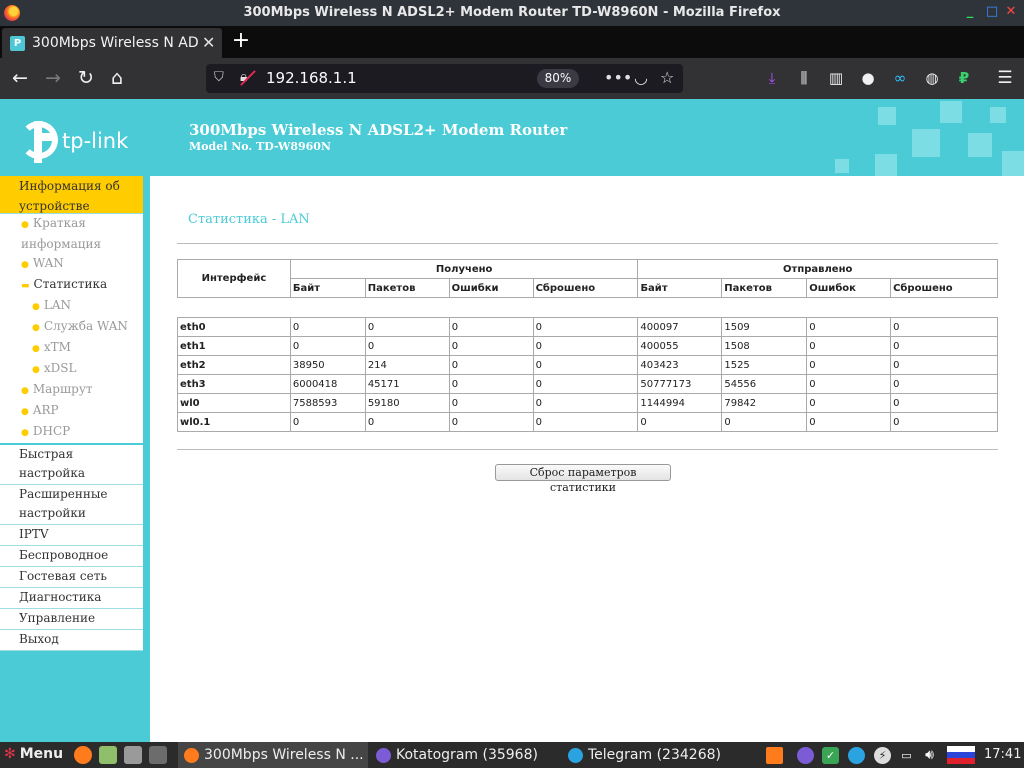  I want to click on sidebar-toggle-icon: ▥, so click(836, 78).